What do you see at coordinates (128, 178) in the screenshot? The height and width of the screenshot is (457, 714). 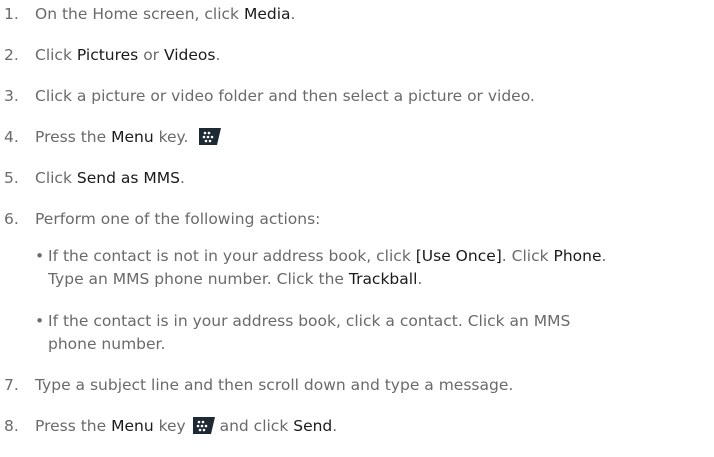 I see `ui-term-send-as-mms: Send as MMS` at bounding box center [128, 178].